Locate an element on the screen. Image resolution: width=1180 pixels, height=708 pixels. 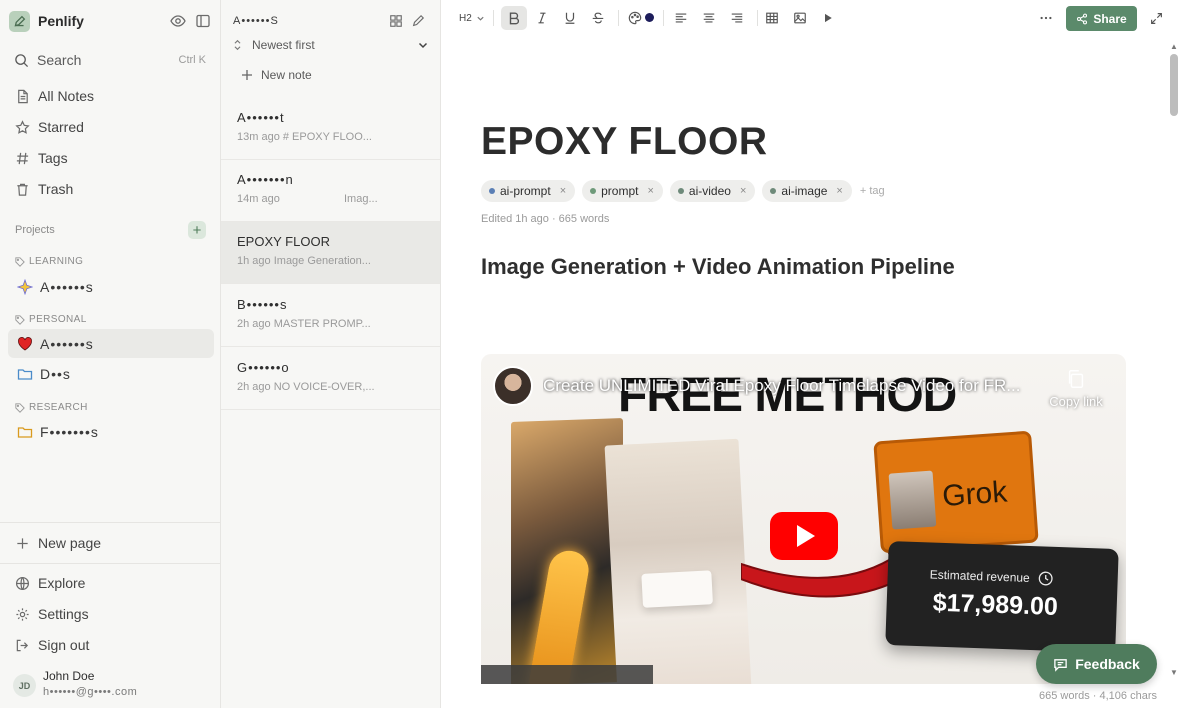
add-project-button: + is located at coordinates (197, 230).